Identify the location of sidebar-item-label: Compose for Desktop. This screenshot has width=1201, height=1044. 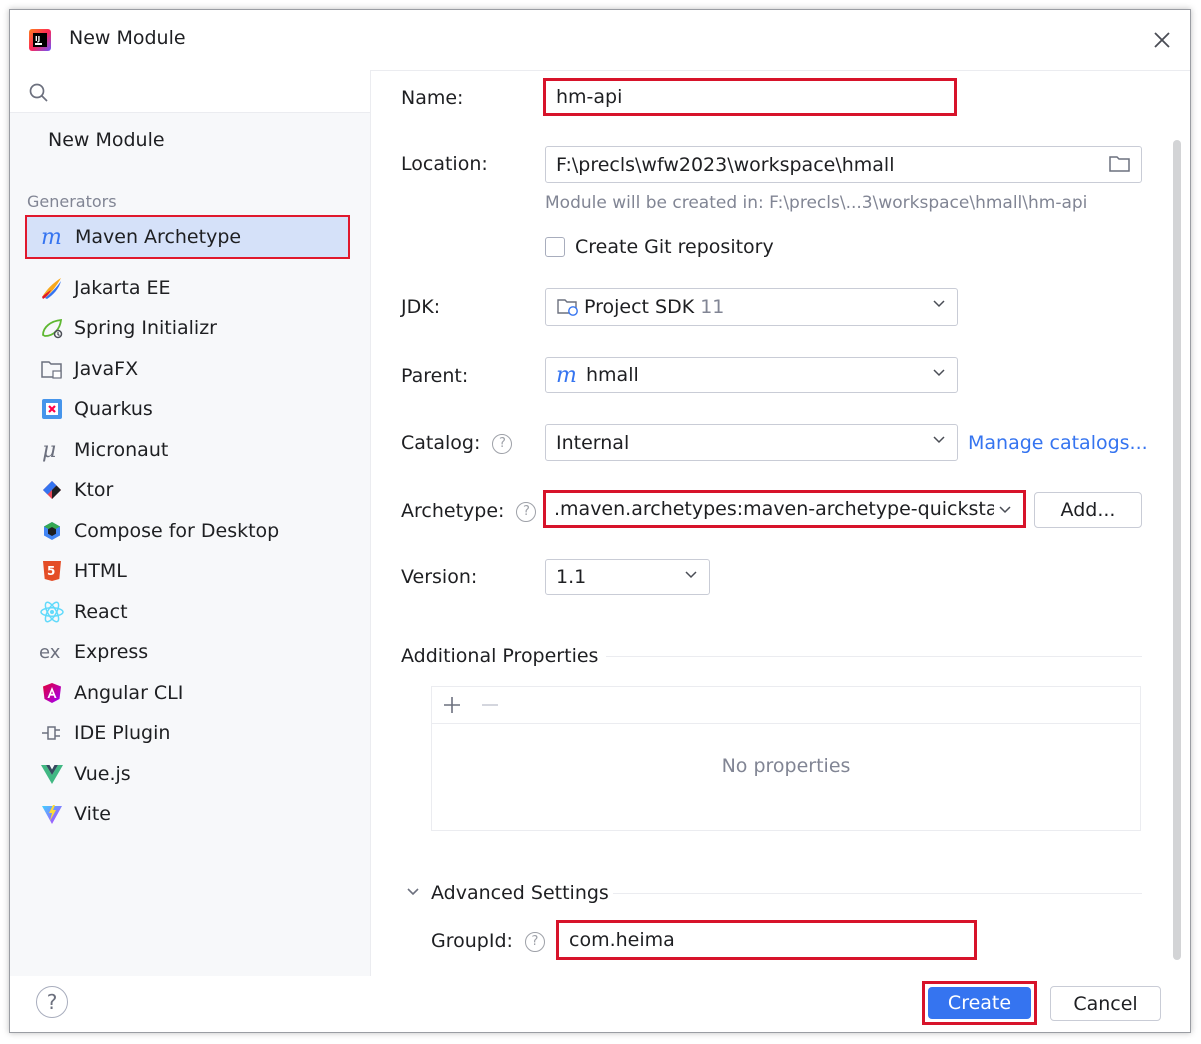
(177, 531).